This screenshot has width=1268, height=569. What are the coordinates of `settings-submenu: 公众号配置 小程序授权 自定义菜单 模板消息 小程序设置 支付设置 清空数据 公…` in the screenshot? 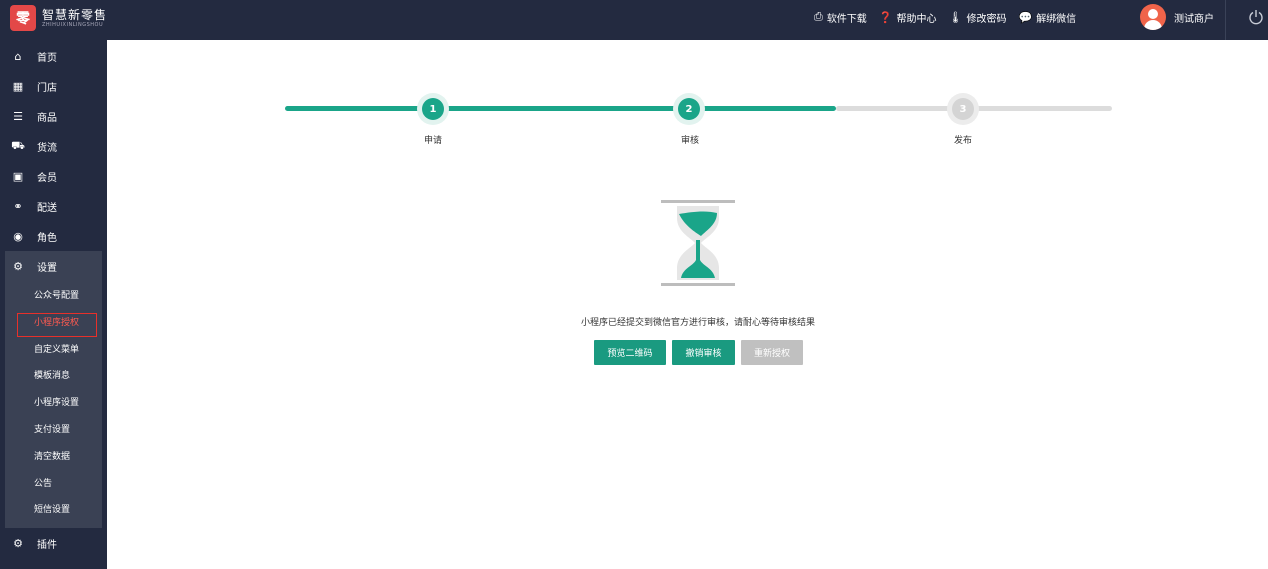 It's located at (53, 405).